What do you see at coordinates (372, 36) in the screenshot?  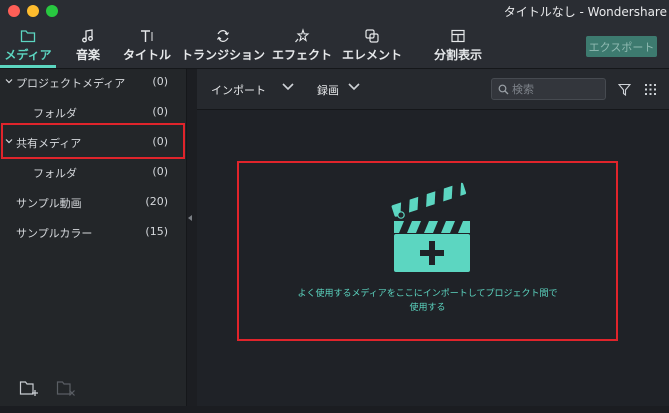 I see `elements-icon` at bounding box center [372, 36].